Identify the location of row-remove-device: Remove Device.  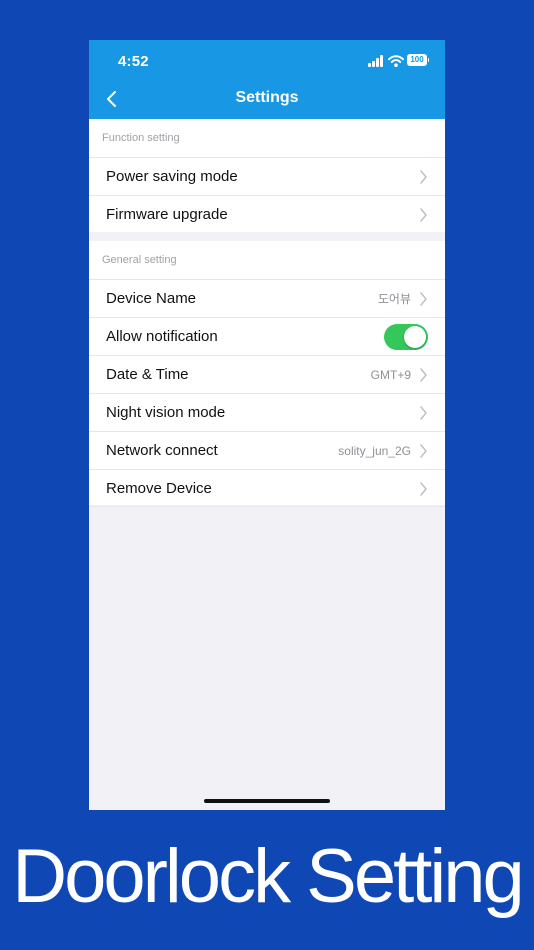
(267, 488).